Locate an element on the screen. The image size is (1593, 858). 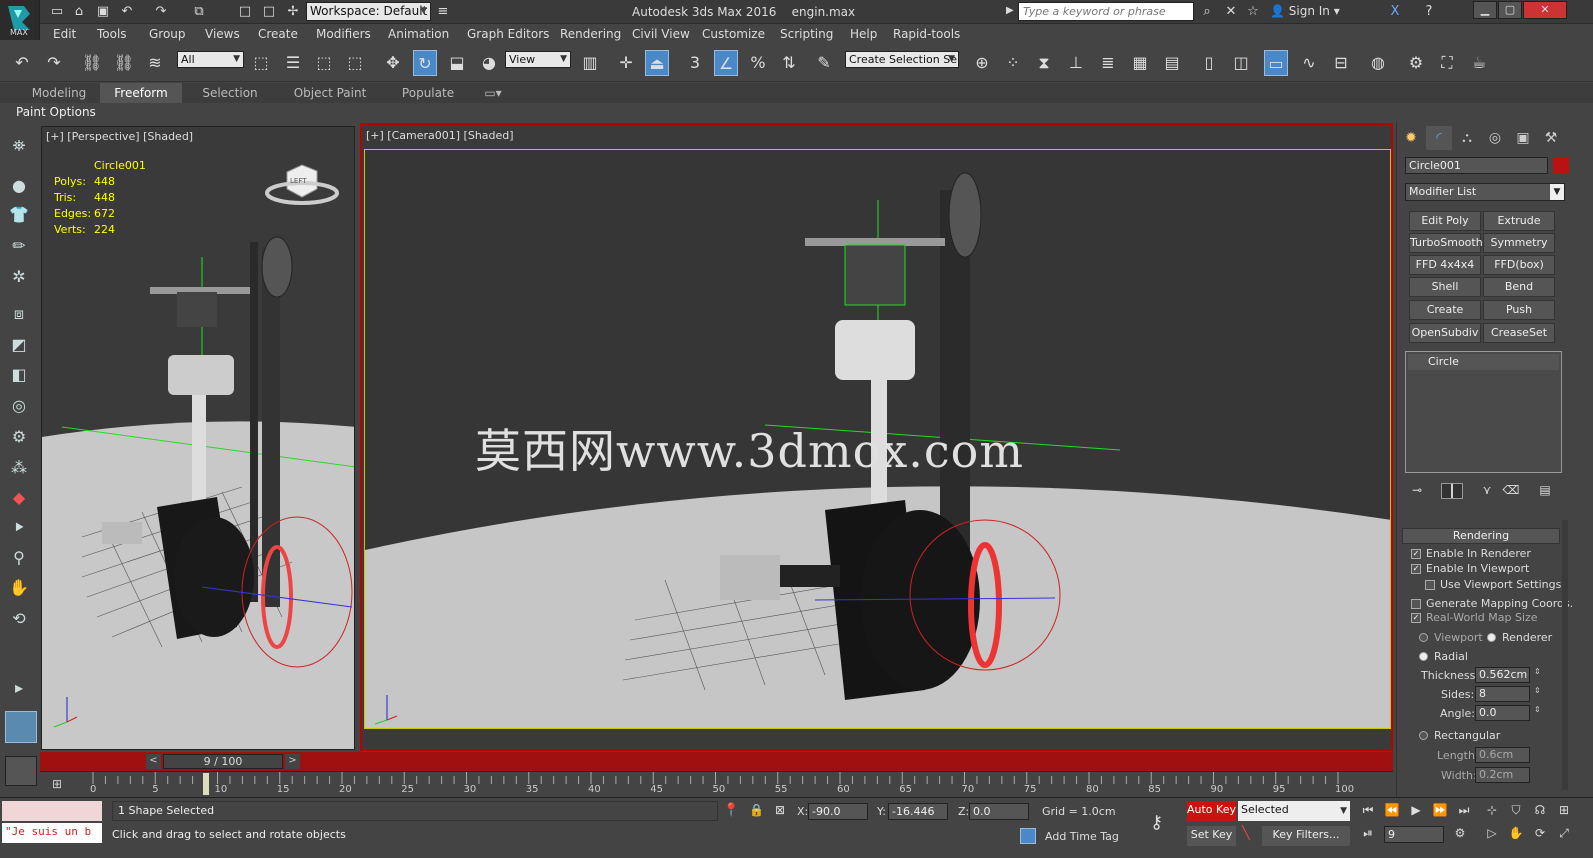
select-object-icon: ⬚ is located at coordinates (261, 63).